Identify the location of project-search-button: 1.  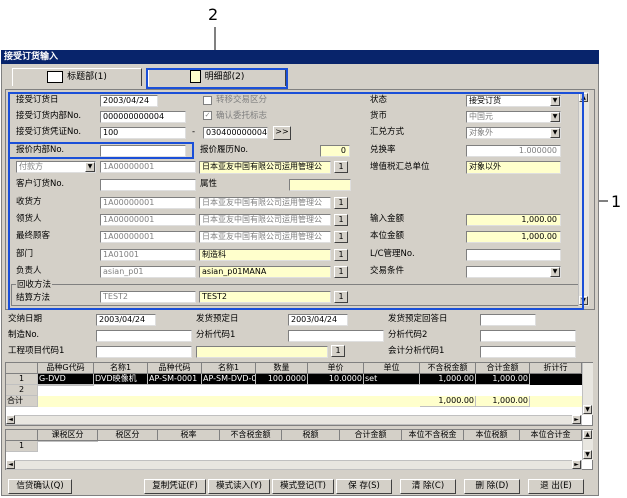
(338, 351).